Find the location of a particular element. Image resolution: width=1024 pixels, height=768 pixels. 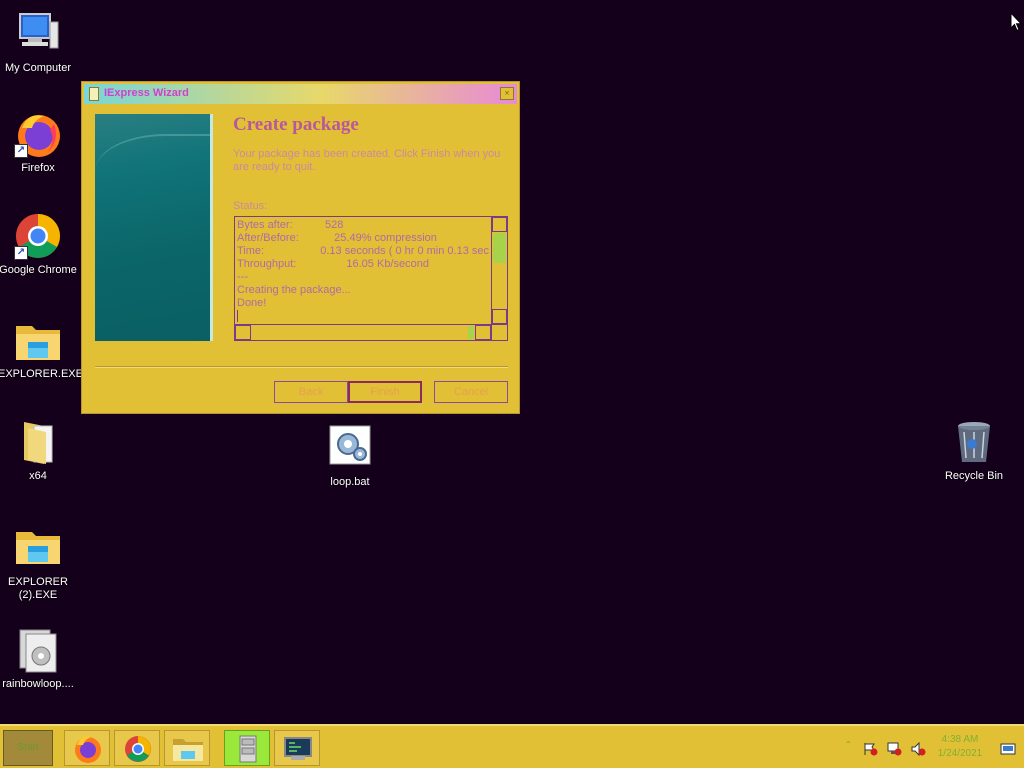

back-button: Back is located at coordinates (311, 392).